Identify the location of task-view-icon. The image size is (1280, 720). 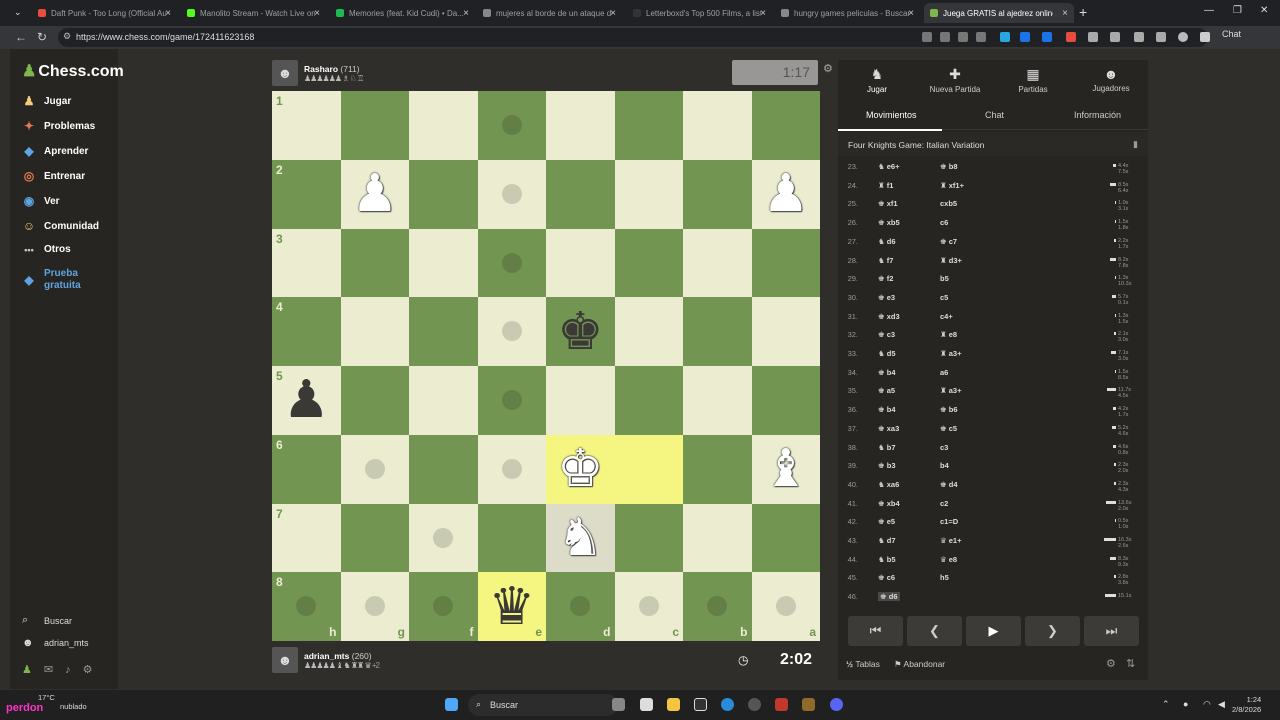
(618, 704).